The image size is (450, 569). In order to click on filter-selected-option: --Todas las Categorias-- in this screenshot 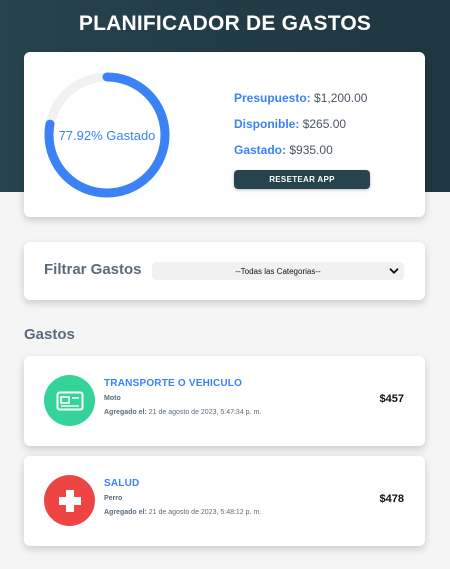, I will do `click(278, 271)`.